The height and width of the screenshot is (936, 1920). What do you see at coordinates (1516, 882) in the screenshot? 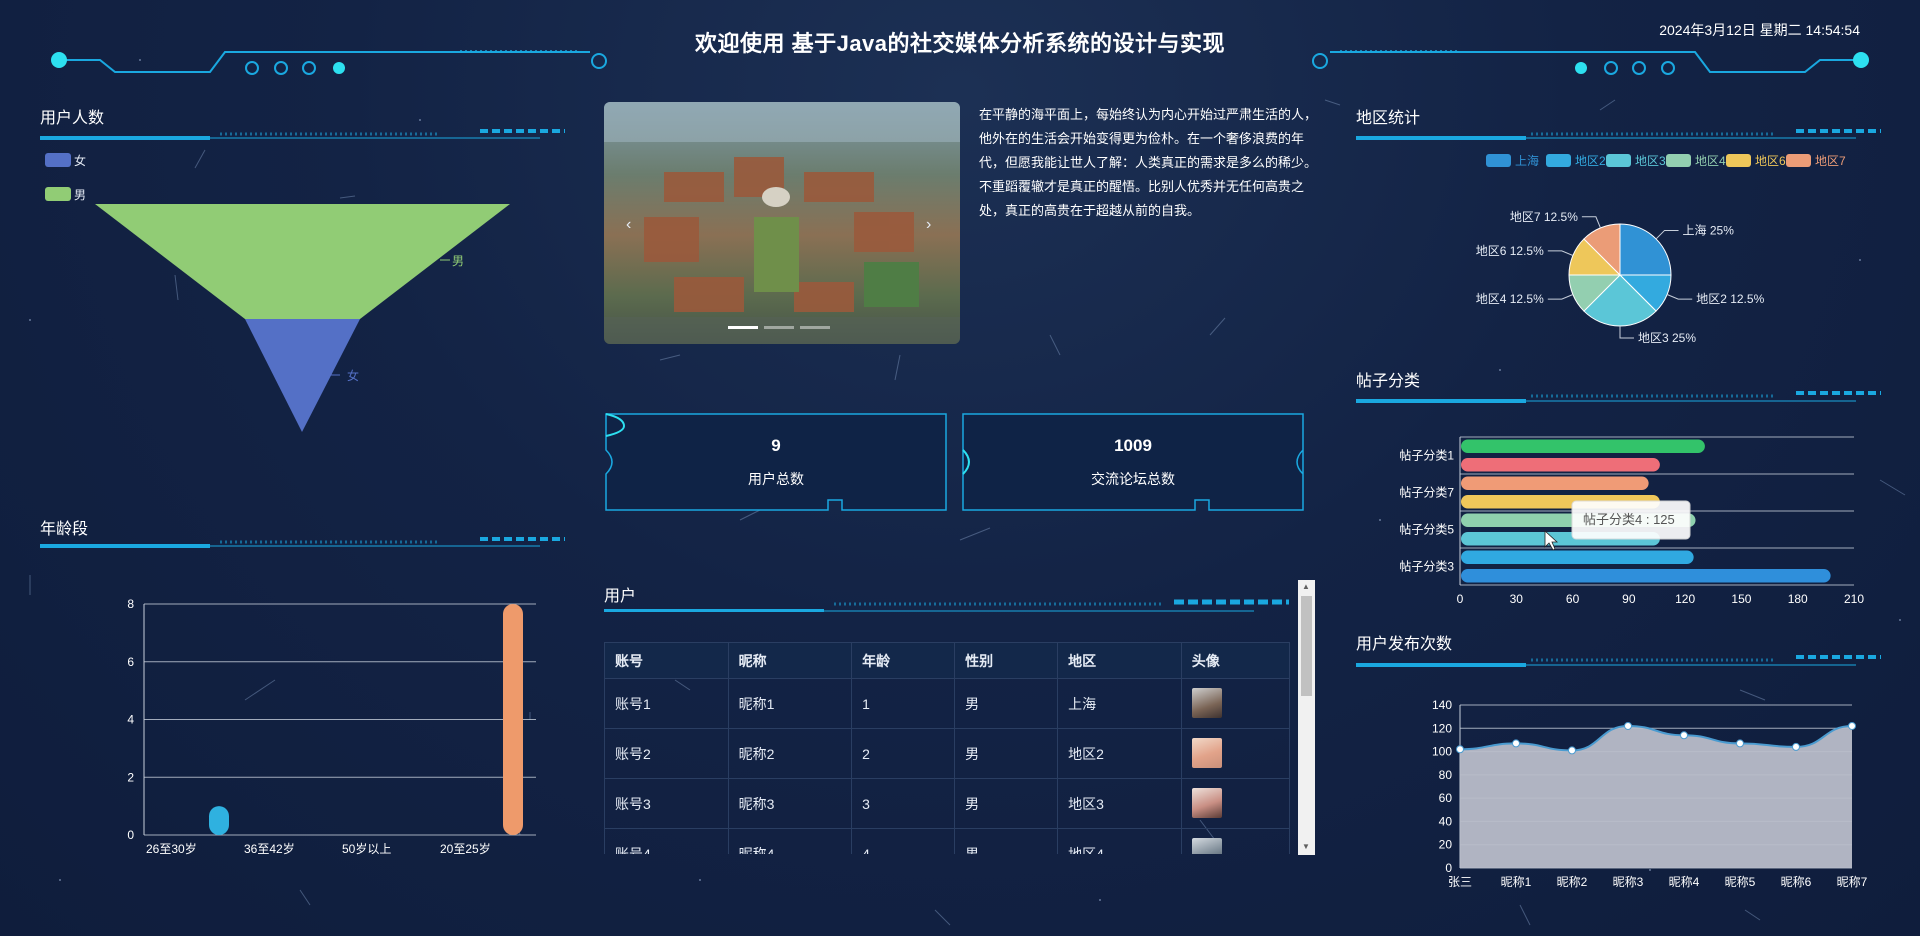
I see `x-tick-label: 昵称1` at bounding box center [1516, 882].